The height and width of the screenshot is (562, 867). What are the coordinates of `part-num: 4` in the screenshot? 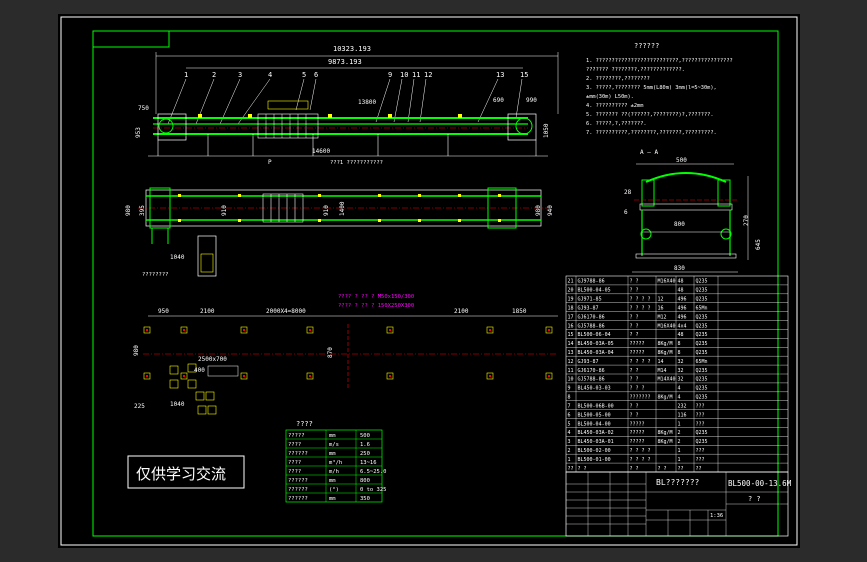 It's located at (270, 75).